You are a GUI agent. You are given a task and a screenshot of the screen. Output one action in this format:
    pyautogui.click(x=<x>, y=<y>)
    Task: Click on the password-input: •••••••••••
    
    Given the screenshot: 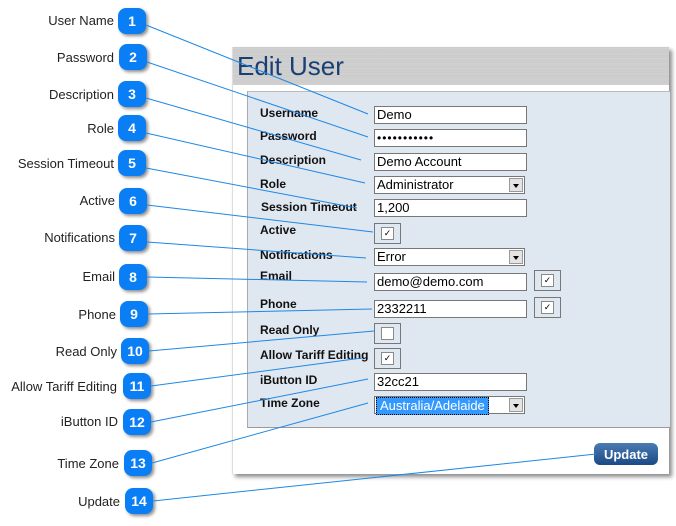 What is the action you would take?
    pyautogui.click(x=450, y=138)
    